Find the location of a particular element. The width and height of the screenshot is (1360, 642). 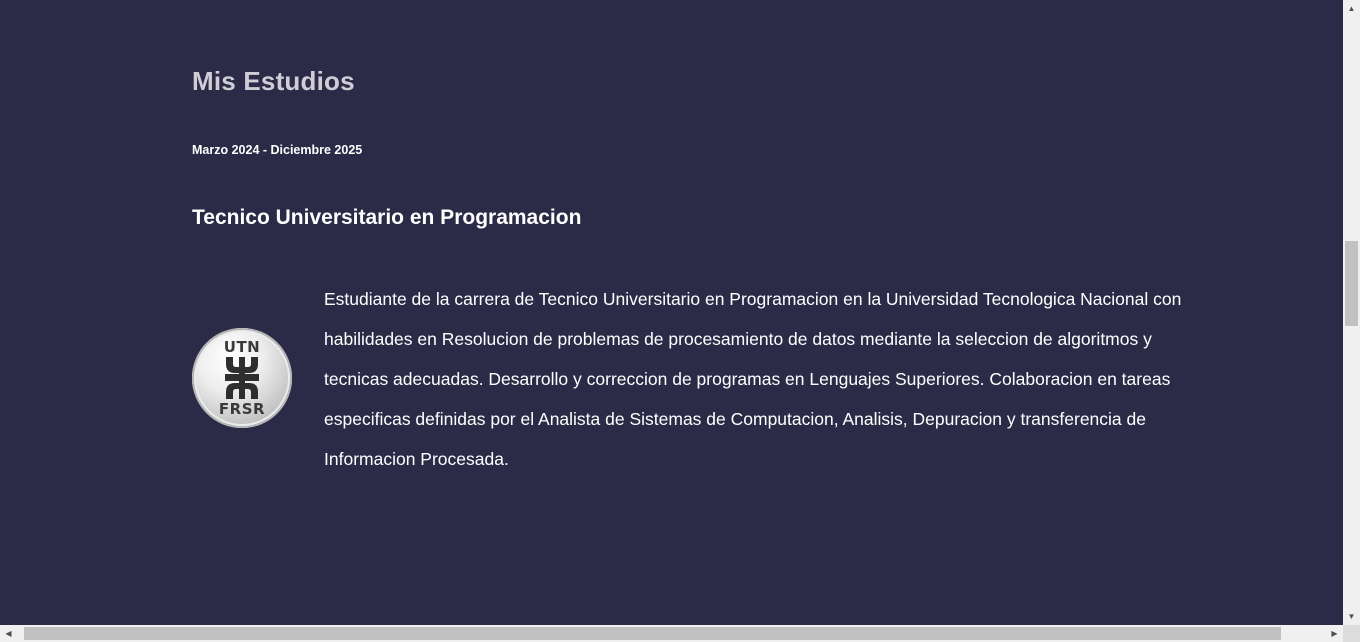

utn-logo: UTN FRSR is located at coordinates (242, 378).